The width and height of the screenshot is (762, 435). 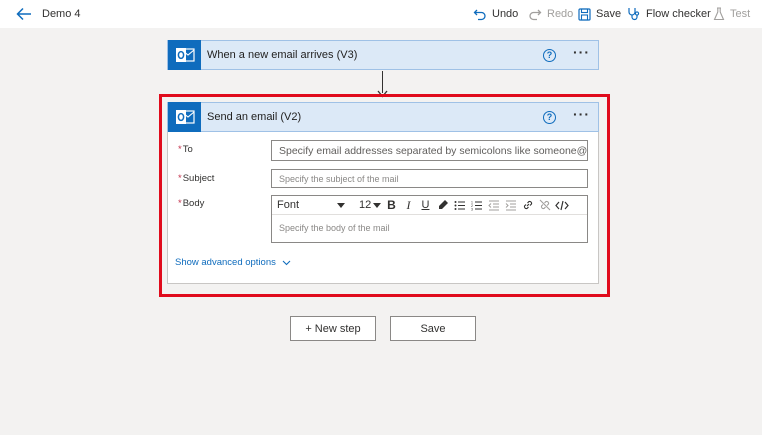 What do you see at coordinates (429, 178) in the screenshot?
I see `subject-field: Specify the subject of the mail` at bounding box center [429, 178].